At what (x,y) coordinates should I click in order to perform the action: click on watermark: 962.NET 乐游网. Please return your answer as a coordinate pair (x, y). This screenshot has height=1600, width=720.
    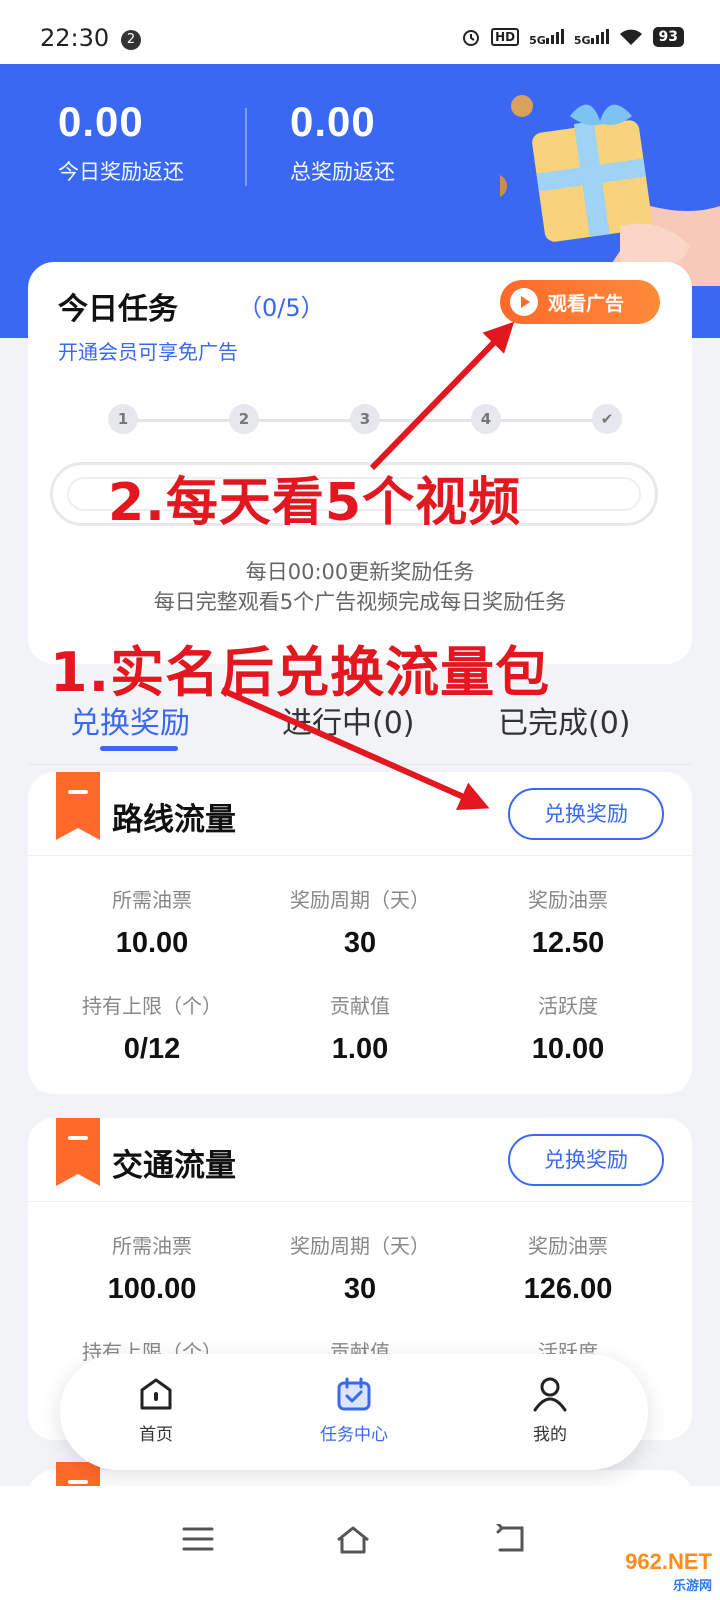
    Looking at the image, I should click on (668, 1571).